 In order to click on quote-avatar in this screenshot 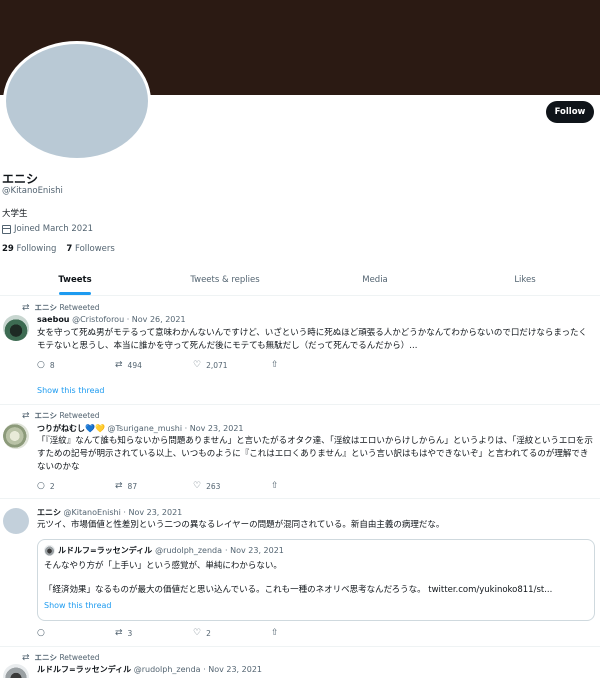, I will do `click(49, 550)`.